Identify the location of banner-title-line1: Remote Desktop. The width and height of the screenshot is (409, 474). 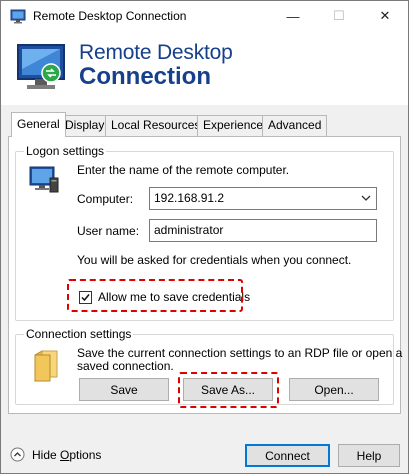
(156, 52).